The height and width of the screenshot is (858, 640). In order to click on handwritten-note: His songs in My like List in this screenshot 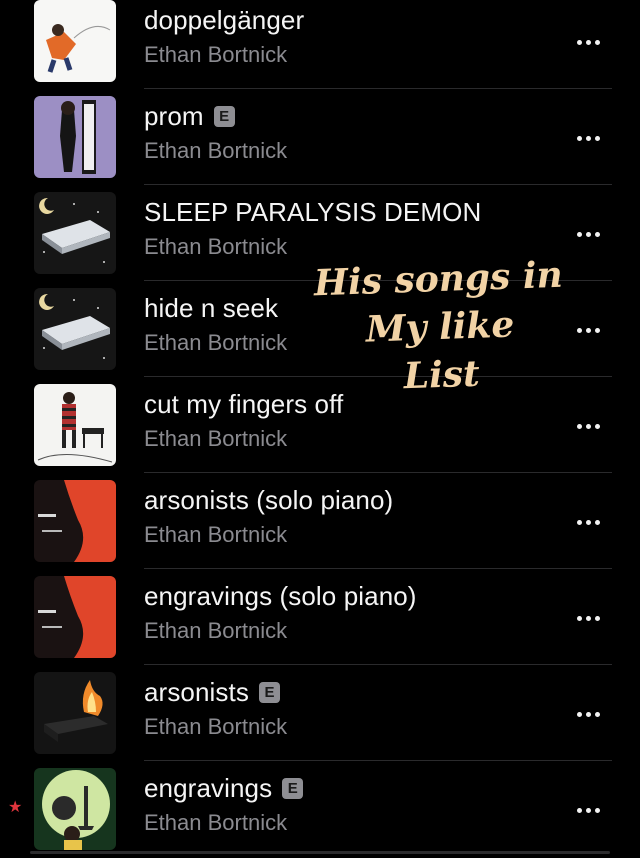, I will do `click(440, 327)`.